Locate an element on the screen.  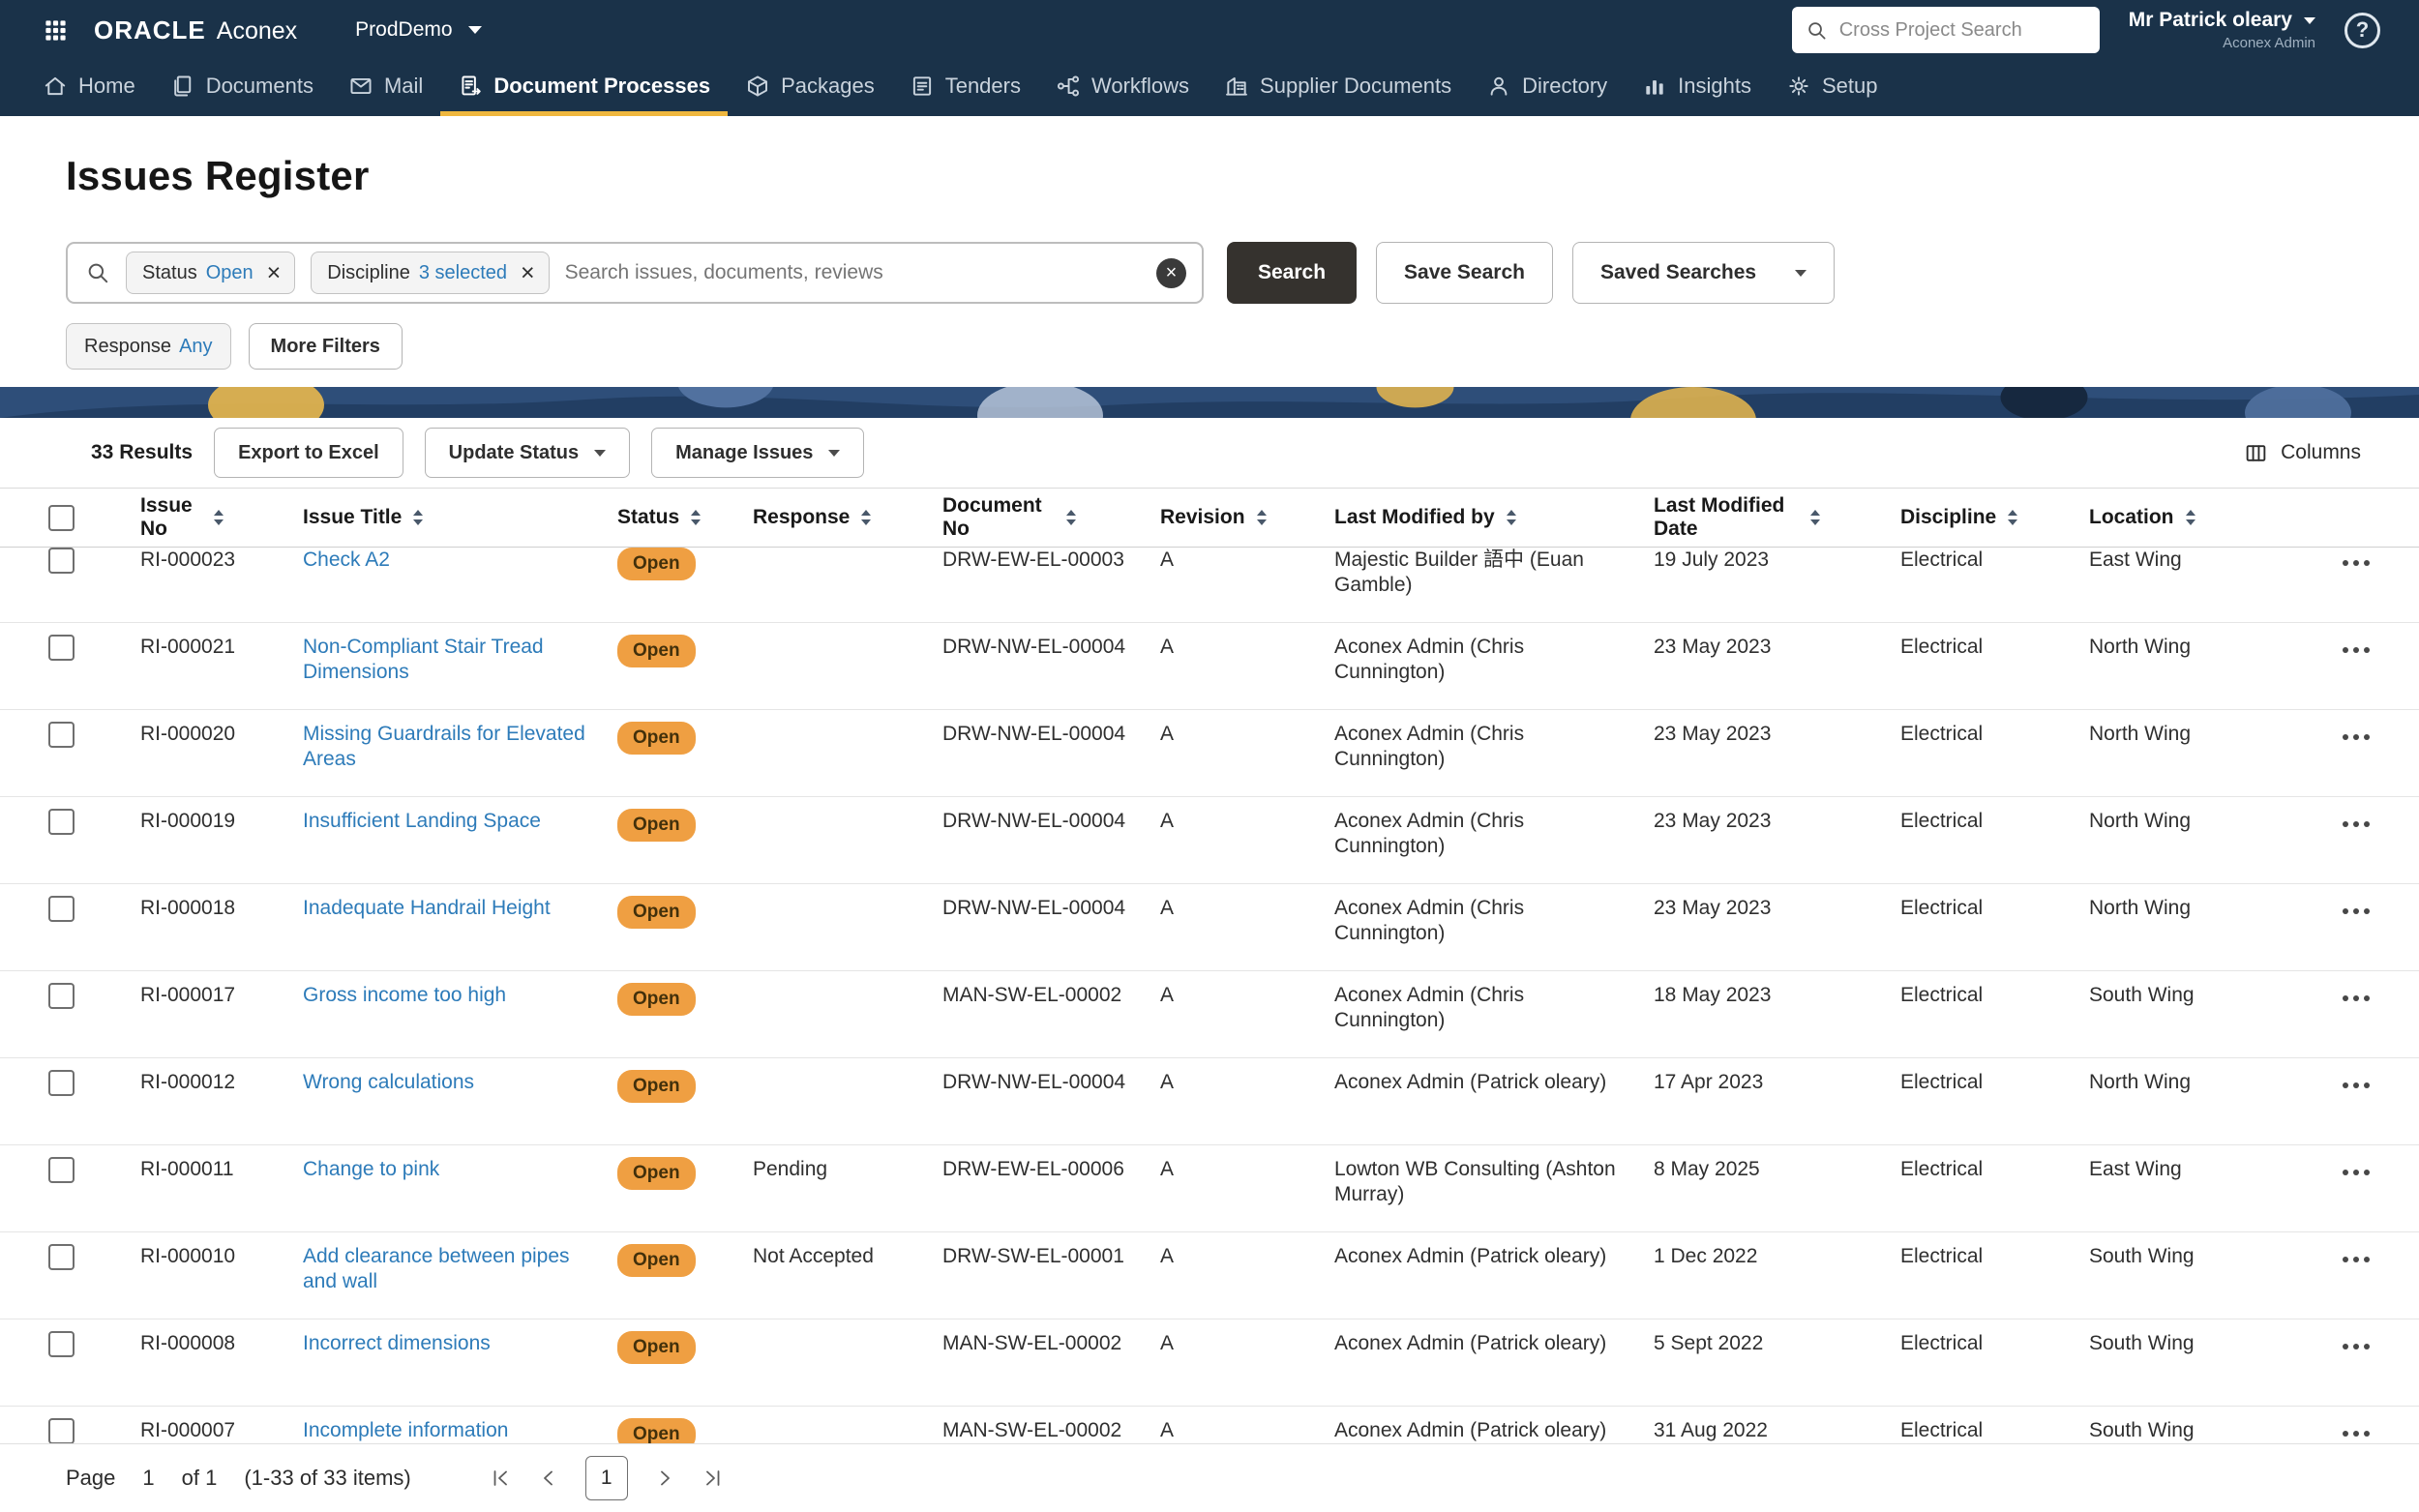
cross-project-search-input is located at coordinates (1967, 30).